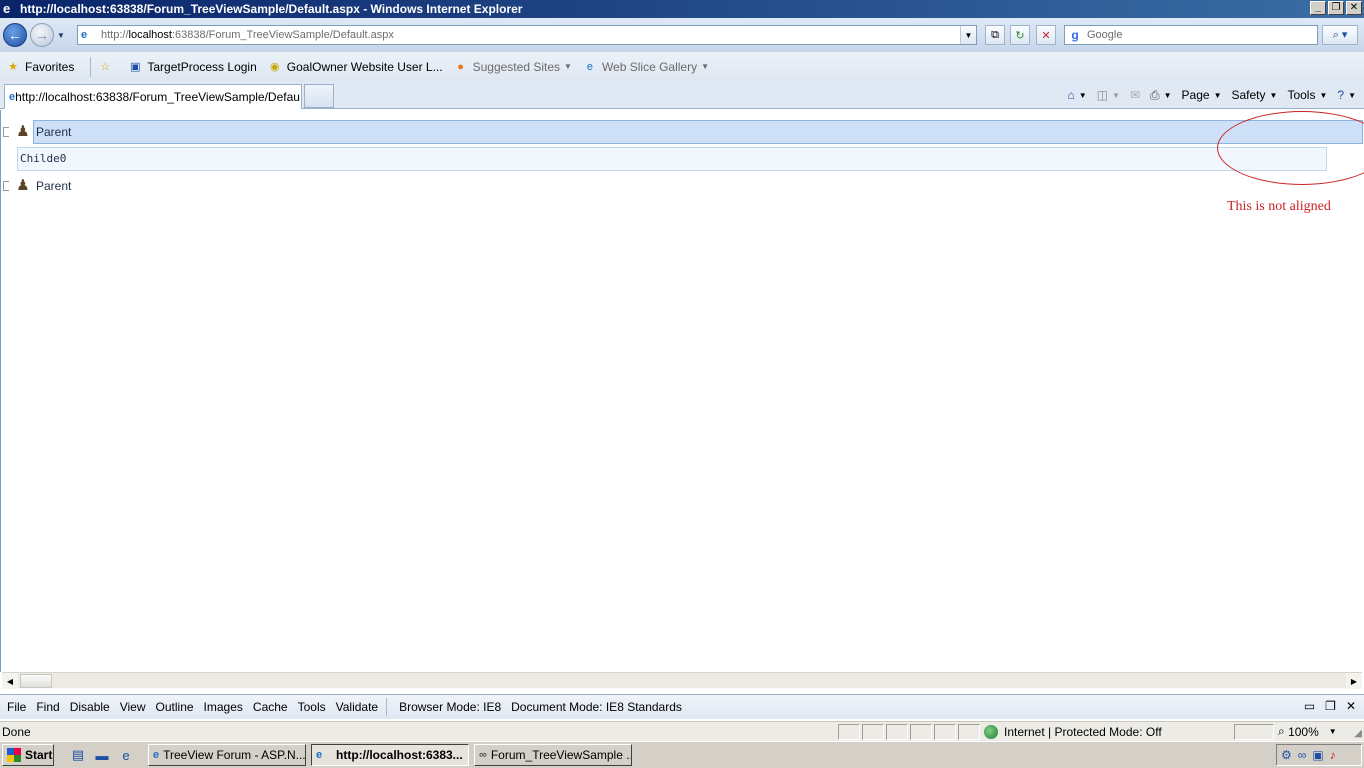 The image size is (1364, 768). What do you see at coordinates (13, 67) in the screenshot?
I see `star-icon: ★` at bounding box center [13, 67].